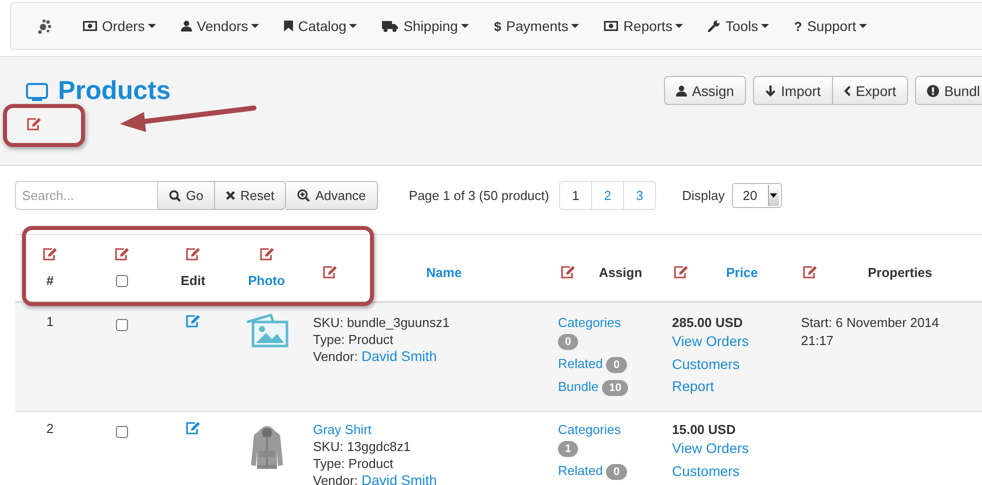  I want to click on order-report-link: Report, so click(733, 386).